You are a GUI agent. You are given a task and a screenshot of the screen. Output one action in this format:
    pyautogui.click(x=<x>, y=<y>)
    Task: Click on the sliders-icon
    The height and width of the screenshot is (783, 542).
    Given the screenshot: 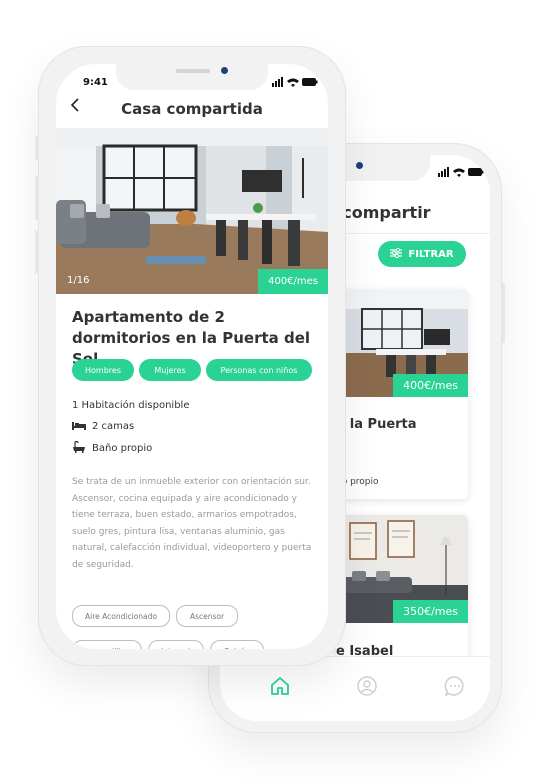 What is the action you would take?
    pyautogui.click(x=396, y=254)
    